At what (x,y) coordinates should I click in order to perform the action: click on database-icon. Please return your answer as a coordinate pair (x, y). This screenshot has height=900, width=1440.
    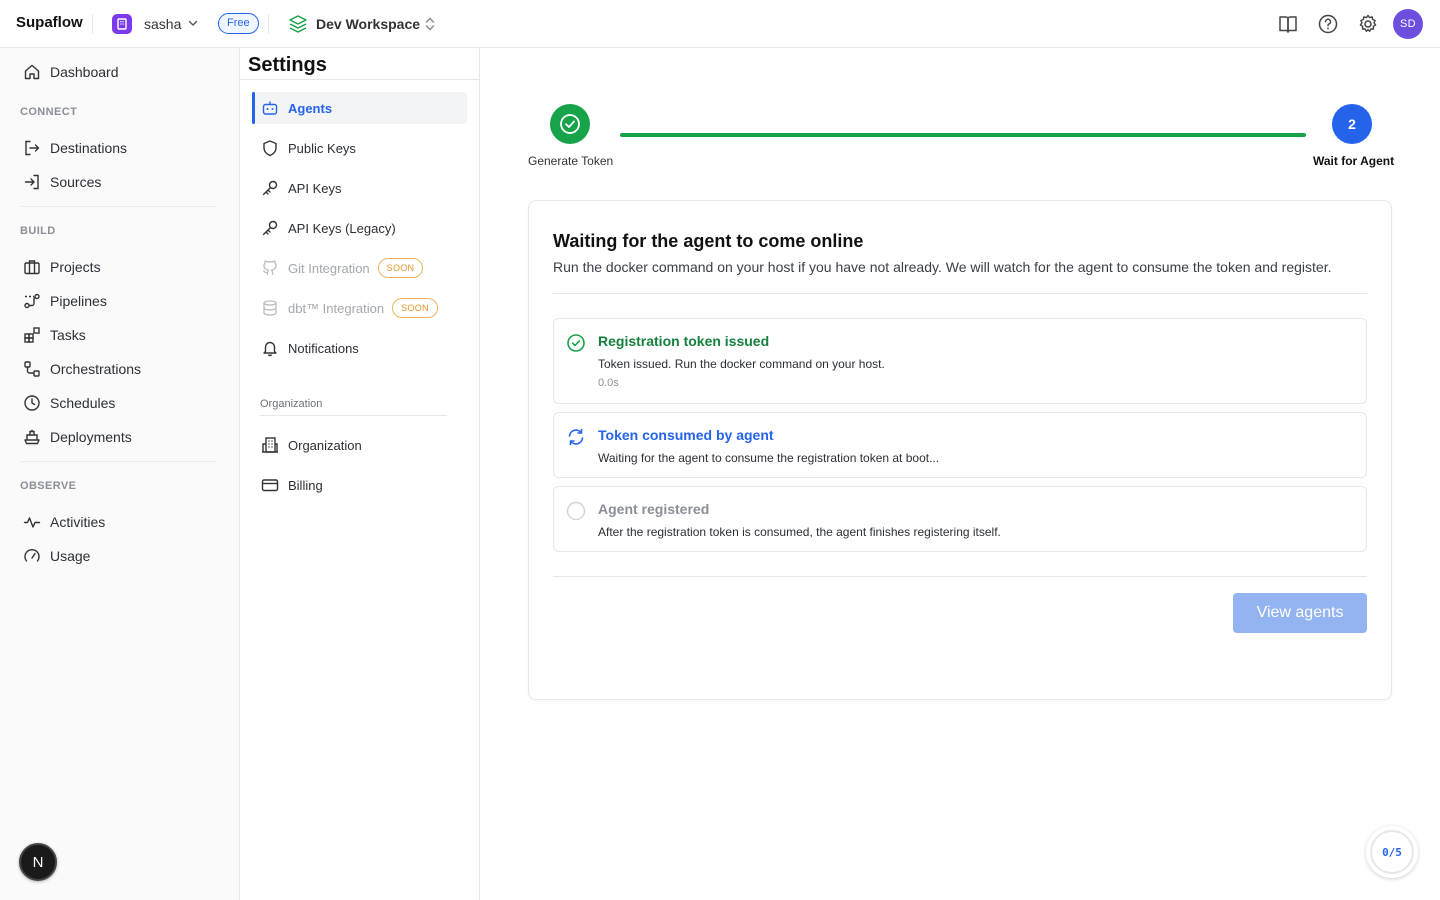
    Looking at the image, I should click on (270, 308).